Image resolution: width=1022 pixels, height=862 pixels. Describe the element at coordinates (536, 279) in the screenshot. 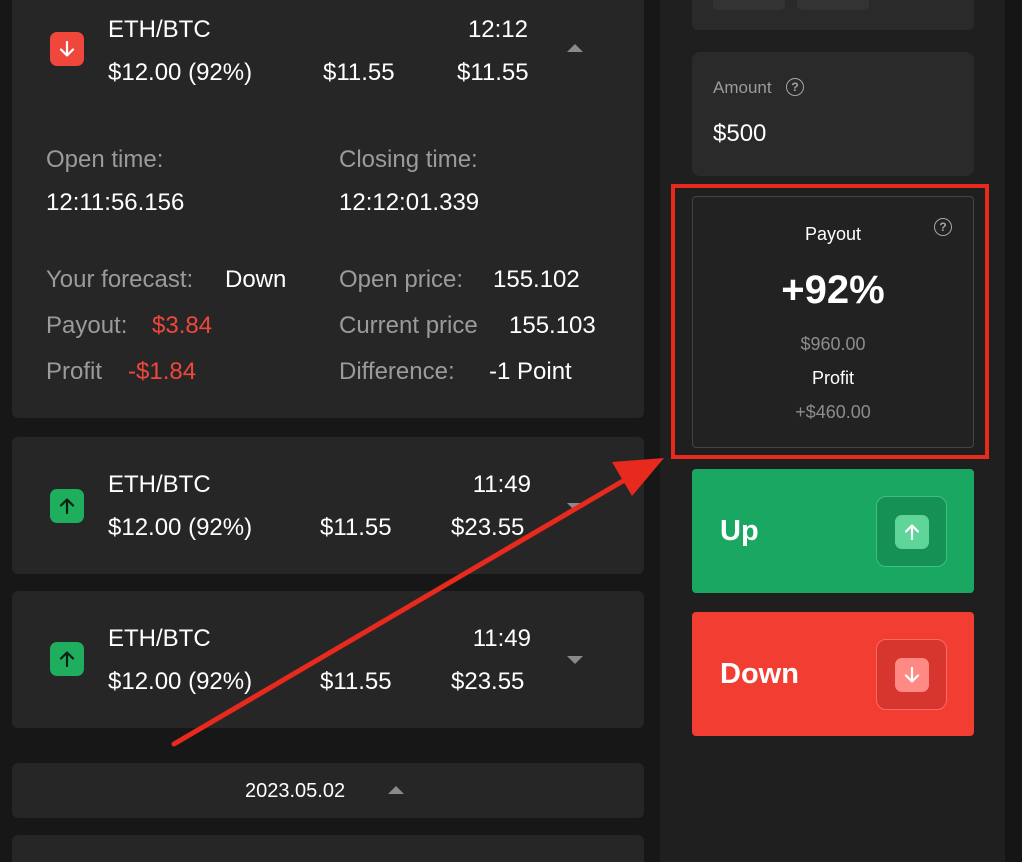

I see `open-price-value: 155.102` at that location.